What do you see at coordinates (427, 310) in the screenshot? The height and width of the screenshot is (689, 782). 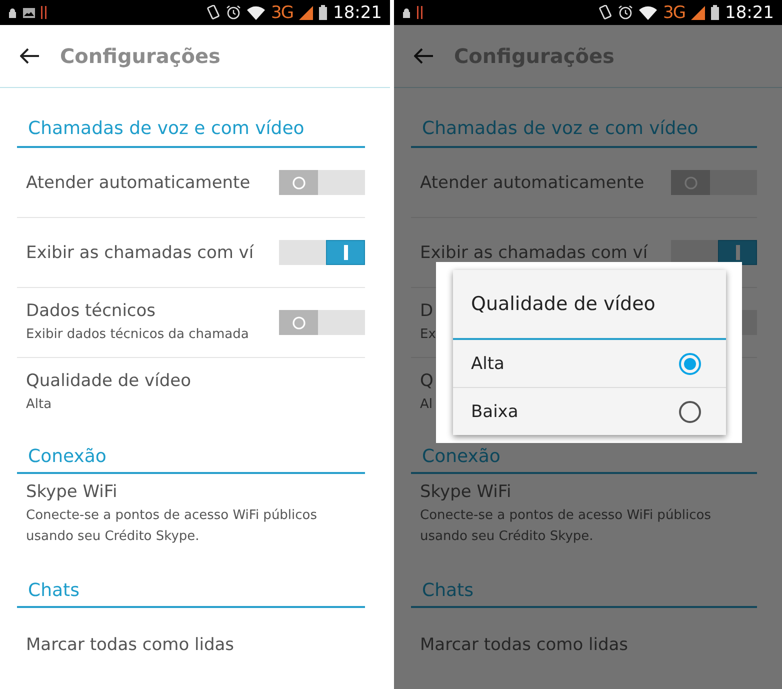 I see `setting-label: D` at bounding box center [427, 310].